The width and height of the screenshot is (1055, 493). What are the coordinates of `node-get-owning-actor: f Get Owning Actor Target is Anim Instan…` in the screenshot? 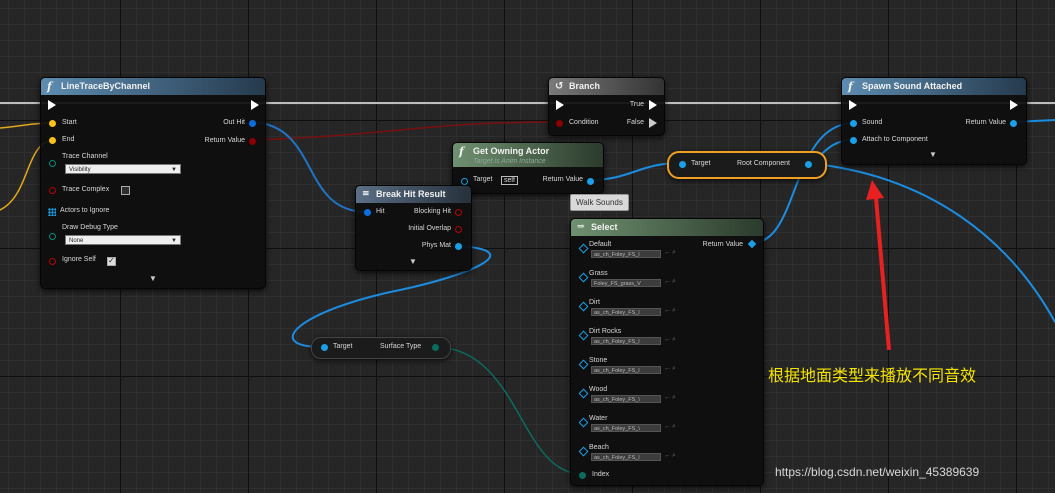 It's located at (528, 168).